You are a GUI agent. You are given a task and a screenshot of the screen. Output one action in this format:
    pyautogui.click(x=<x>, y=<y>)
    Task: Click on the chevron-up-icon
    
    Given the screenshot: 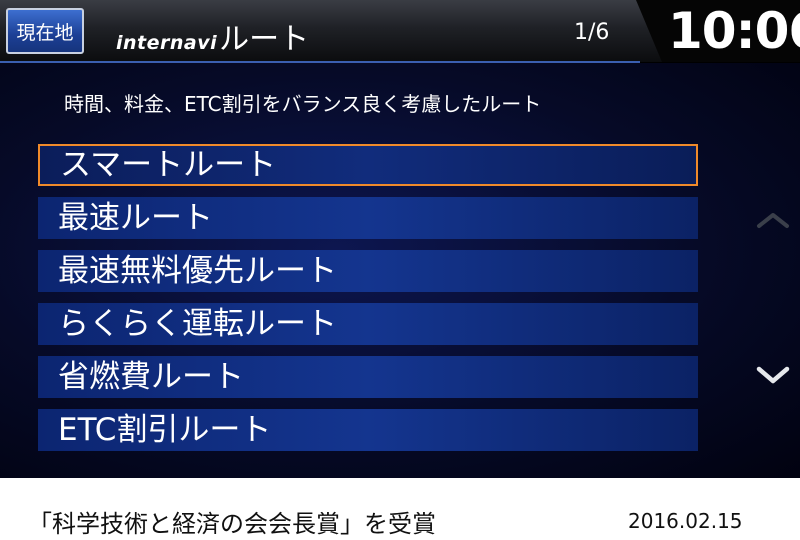 What is the action you would take?
    pyautogui.click(x=773, y=220)
    